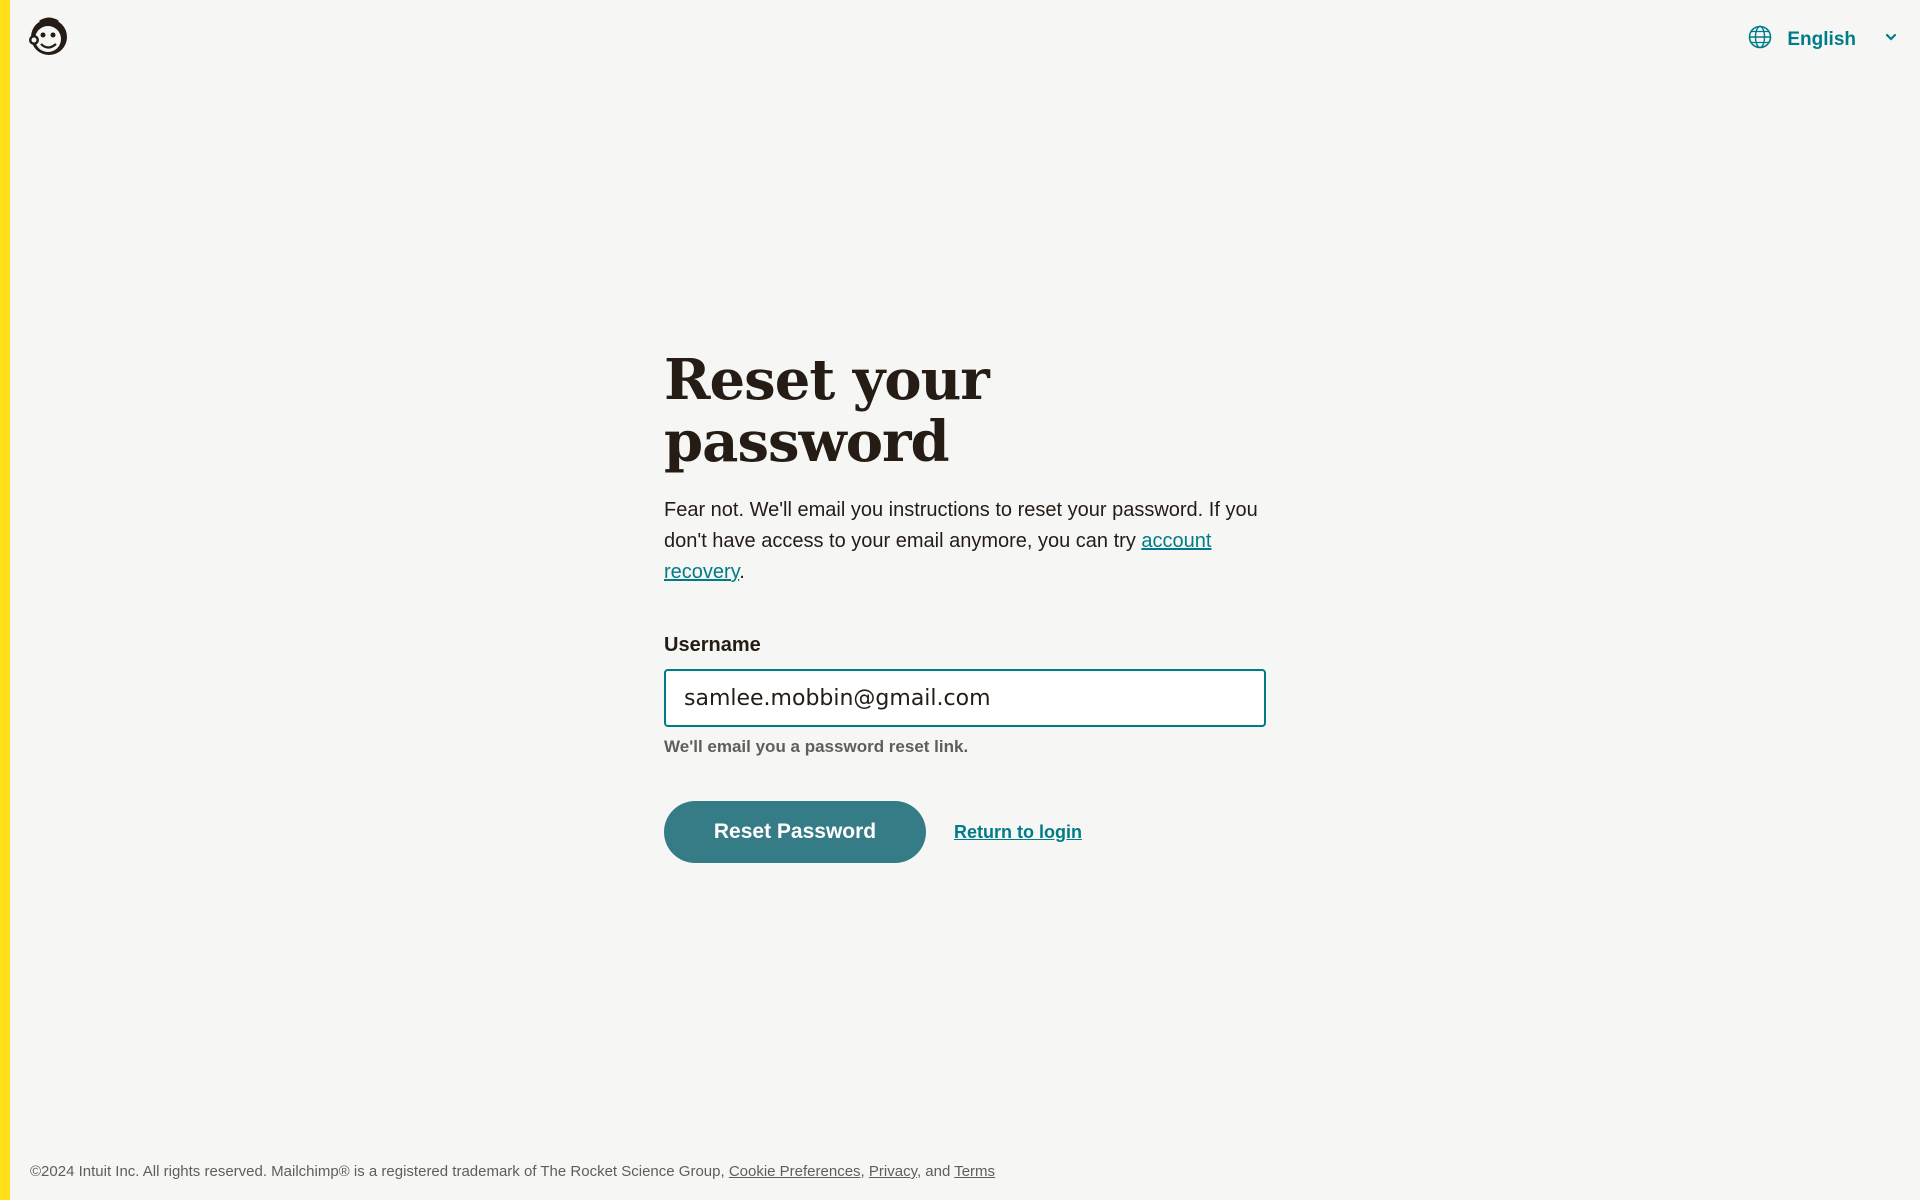  What do you see at coordinates (893, 1171) in the screenshot?
I see `privacy-link: Privacy` at bounding box center [893, 1171].